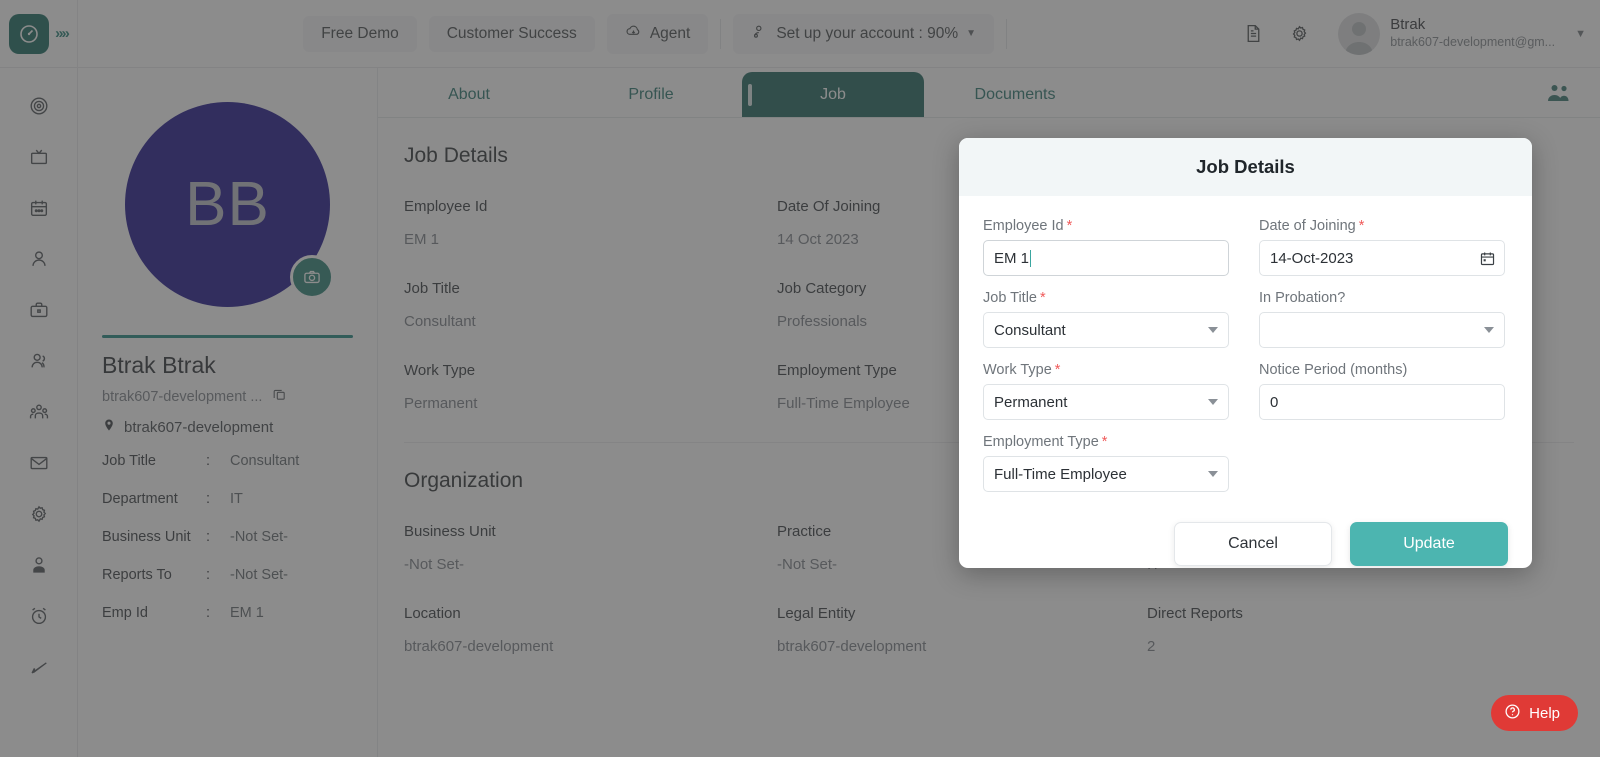  I want to click on field-value: Permanent, so click(441, 403).